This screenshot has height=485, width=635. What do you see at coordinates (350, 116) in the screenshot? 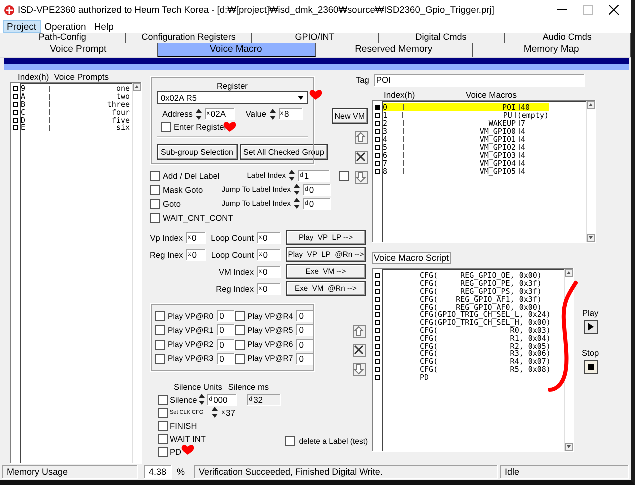
I see `new-vm-button: New VM` at bounding box center [350, 116].